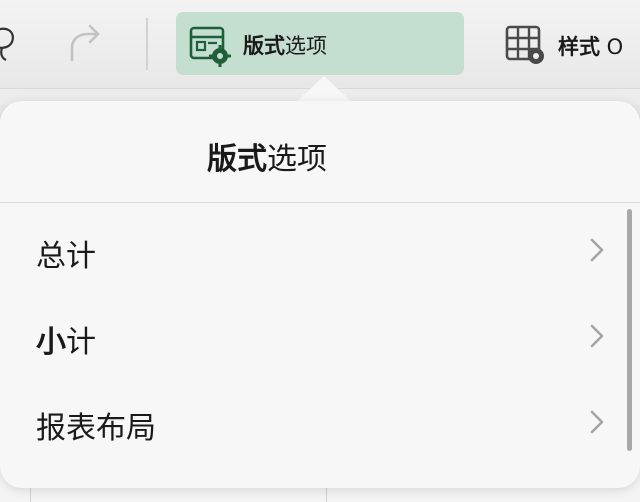  Describe the element at coordinates (96, 428) in the screenshot. I see `menu-item-label: 报表布局` at that location.